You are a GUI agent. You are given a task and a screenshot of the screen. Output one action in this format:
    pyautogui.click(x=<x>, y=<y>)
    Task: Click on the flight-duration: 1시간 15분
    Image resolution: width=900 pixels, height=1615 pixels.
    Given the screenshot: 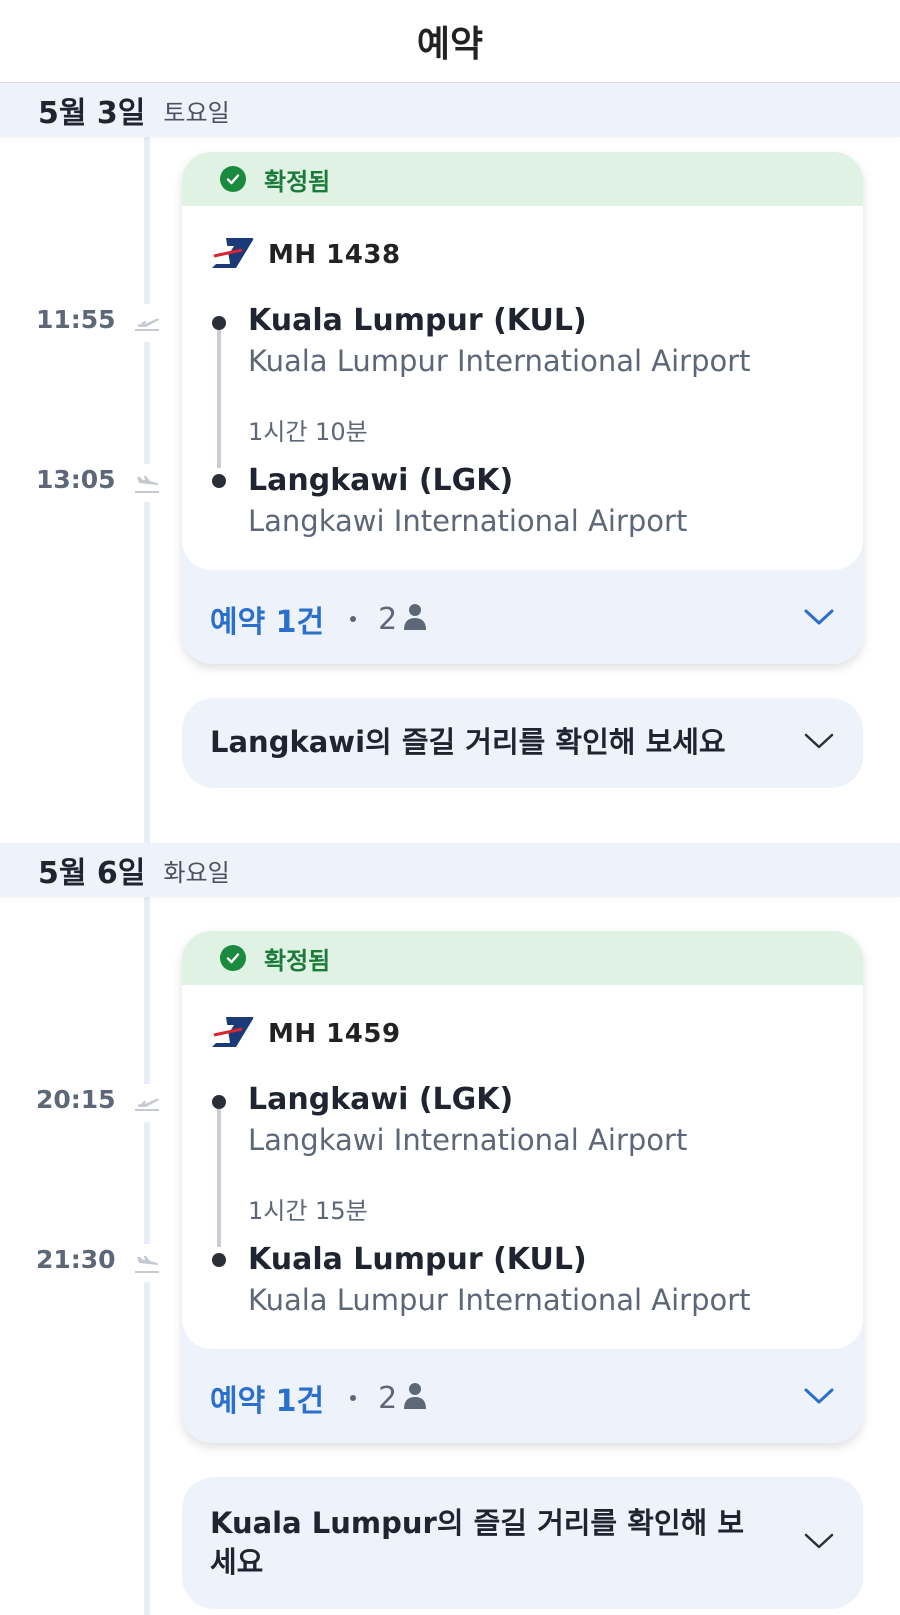 What is the action you would take?
    pyautogui.click(x=308, y=1211)
    